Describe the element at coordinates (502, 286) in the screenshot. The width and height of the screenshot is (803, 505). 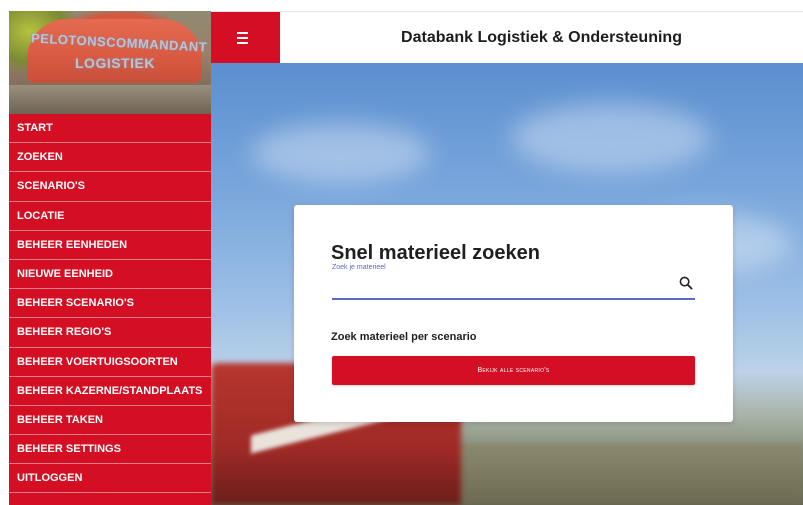
I see `search-input` at that location.